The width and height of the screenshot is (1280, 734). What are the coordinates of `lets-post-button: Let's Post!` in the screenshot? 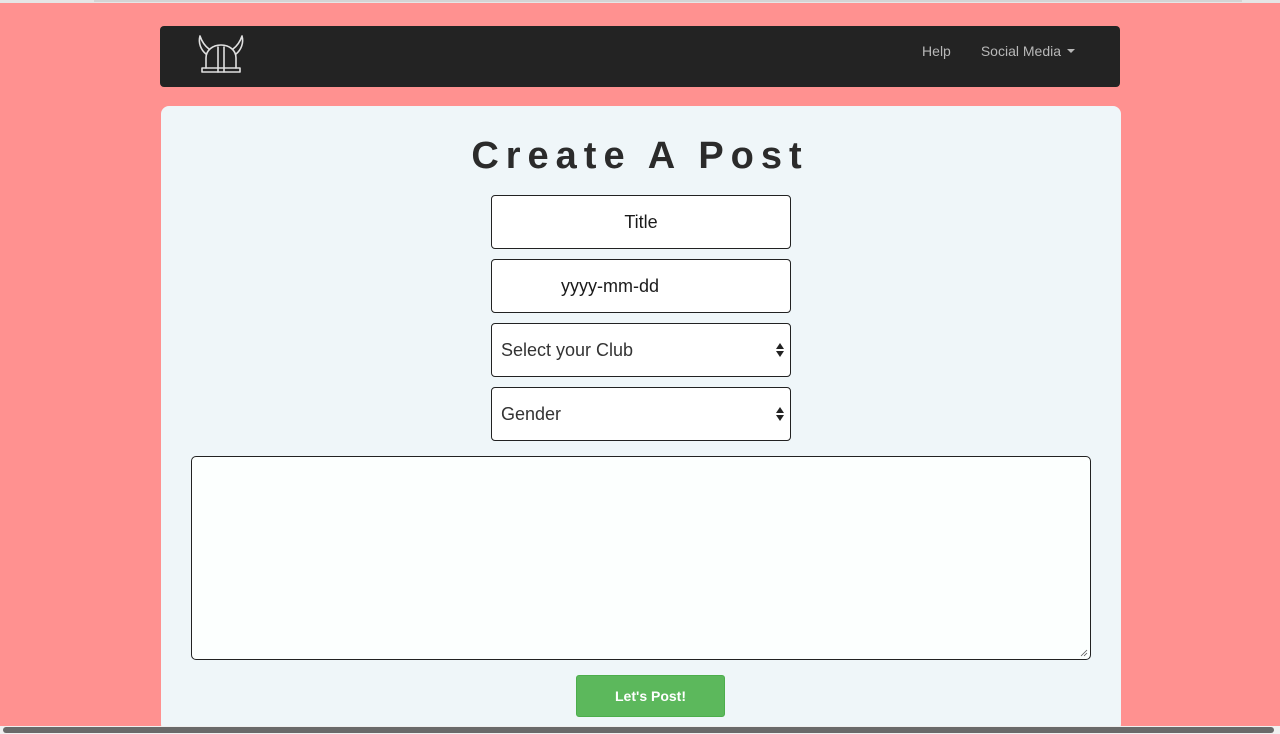 It's located at (650, 696).